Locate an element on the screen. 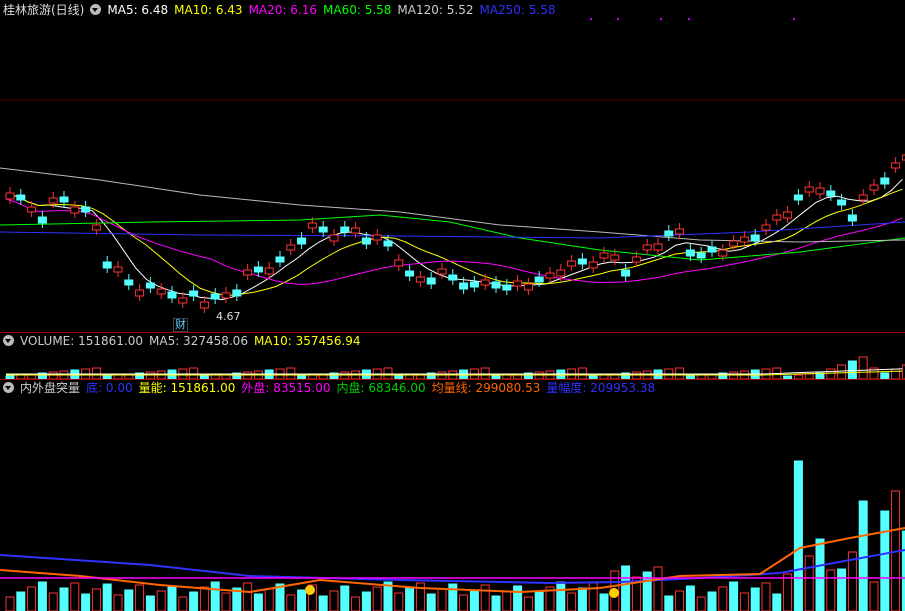 The height and width of the screenshot is (611, 905). indicator-legend-item-0: 底: 0.00 is located at coordinates (109, 388).